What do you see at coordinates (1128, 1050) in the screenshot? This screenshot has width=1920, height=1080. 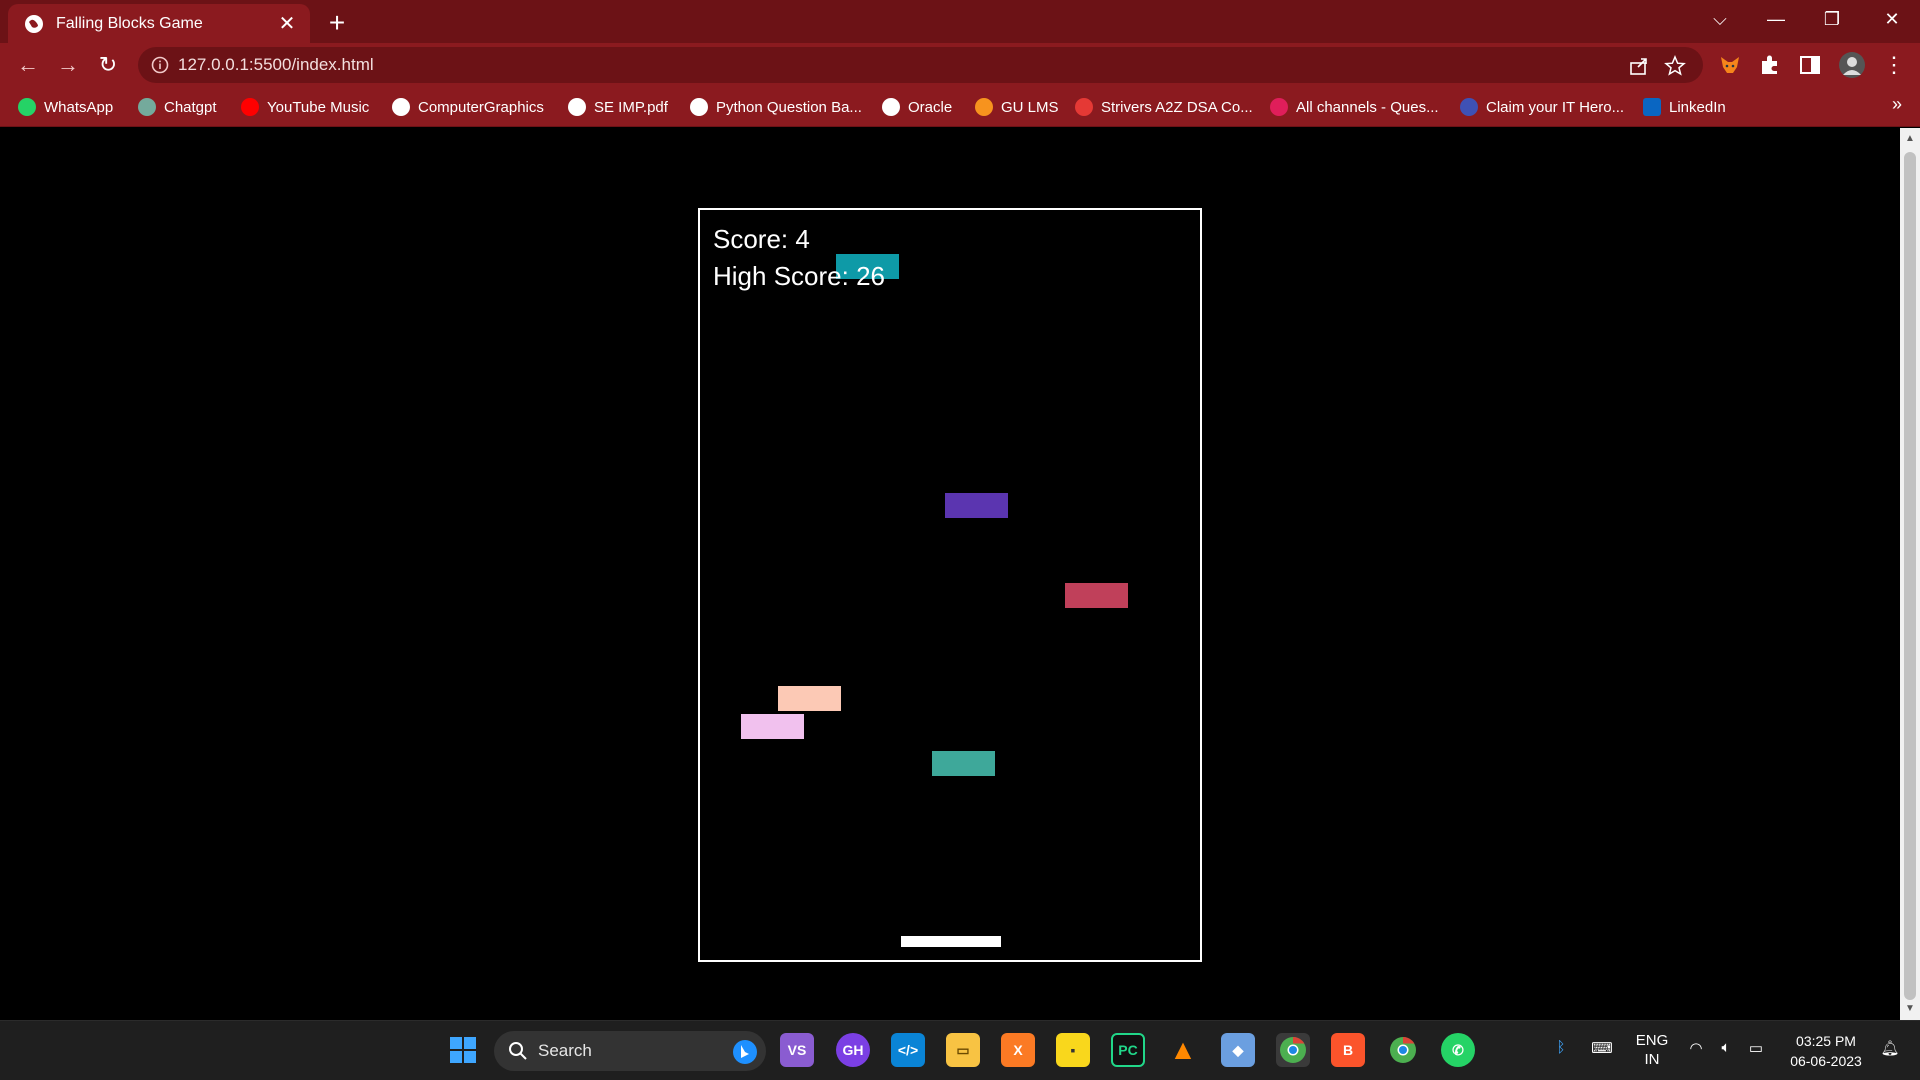 I see `pycharm-icon: PC` at bounding box center [1128, 1050].